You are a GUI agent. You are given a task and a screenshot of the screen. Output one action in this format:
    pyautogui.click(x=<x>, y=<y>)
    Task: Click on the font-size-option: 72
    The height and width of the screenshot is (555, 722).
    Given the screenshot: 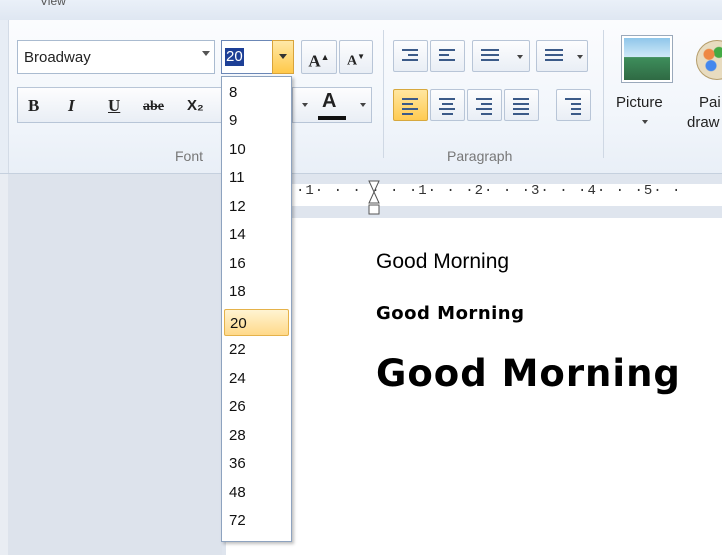 What is the action you would take?
    pyautogui.click(x=256, y=520)
    